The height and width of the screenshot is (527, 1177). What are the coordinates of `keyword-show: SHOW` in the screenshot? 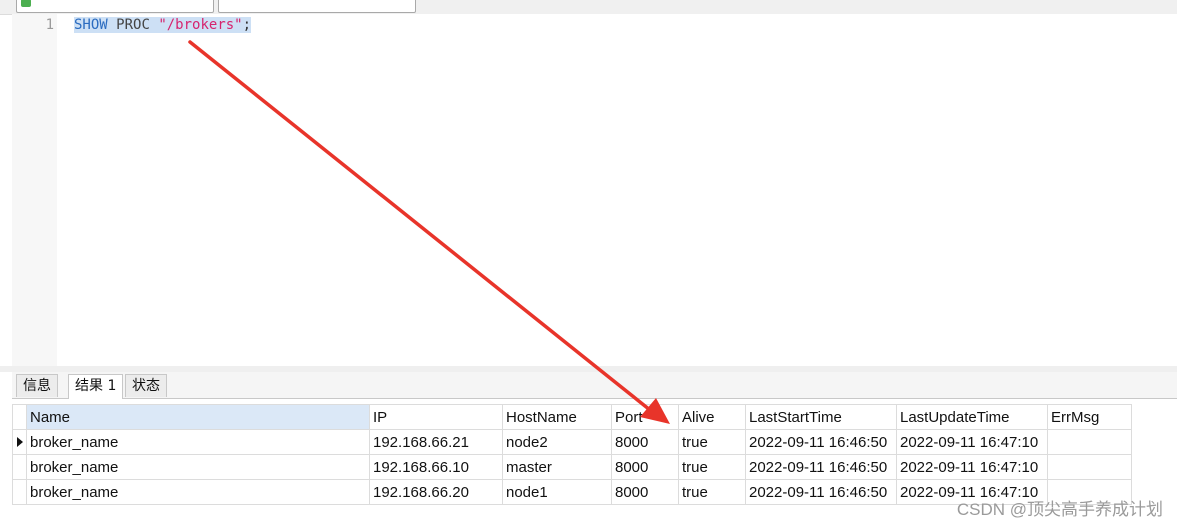 It's located at (91, 25).